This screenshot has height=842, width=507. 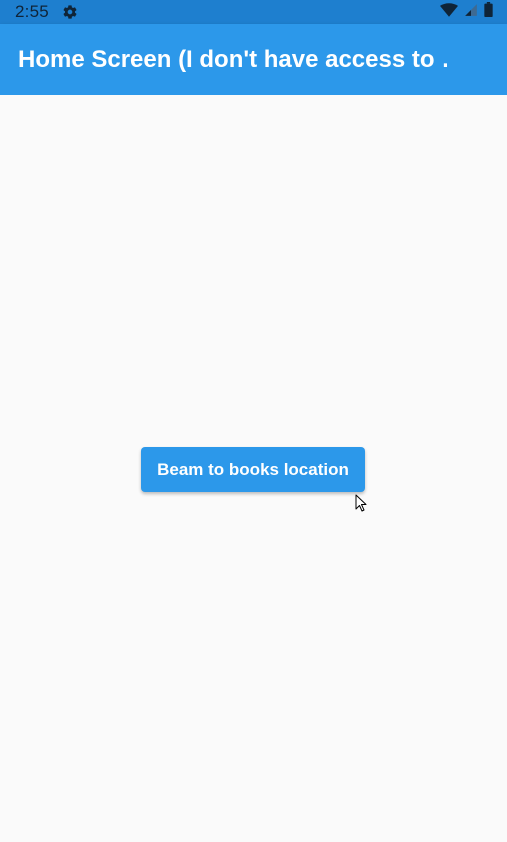 What do you see at coordinates (32, 11) in the screenshot?
I see `status-time: 2:55` at bounding box center [32, 11].